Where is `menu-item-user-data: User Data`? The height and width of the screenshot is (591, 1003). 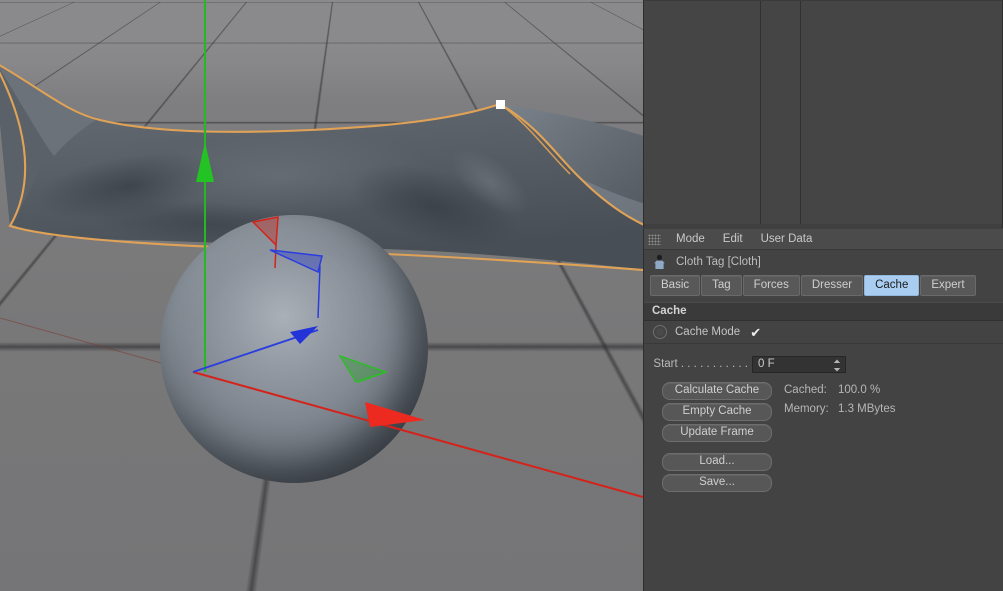
menu-item-user-data: User Data is located at coordinates (787, 239).